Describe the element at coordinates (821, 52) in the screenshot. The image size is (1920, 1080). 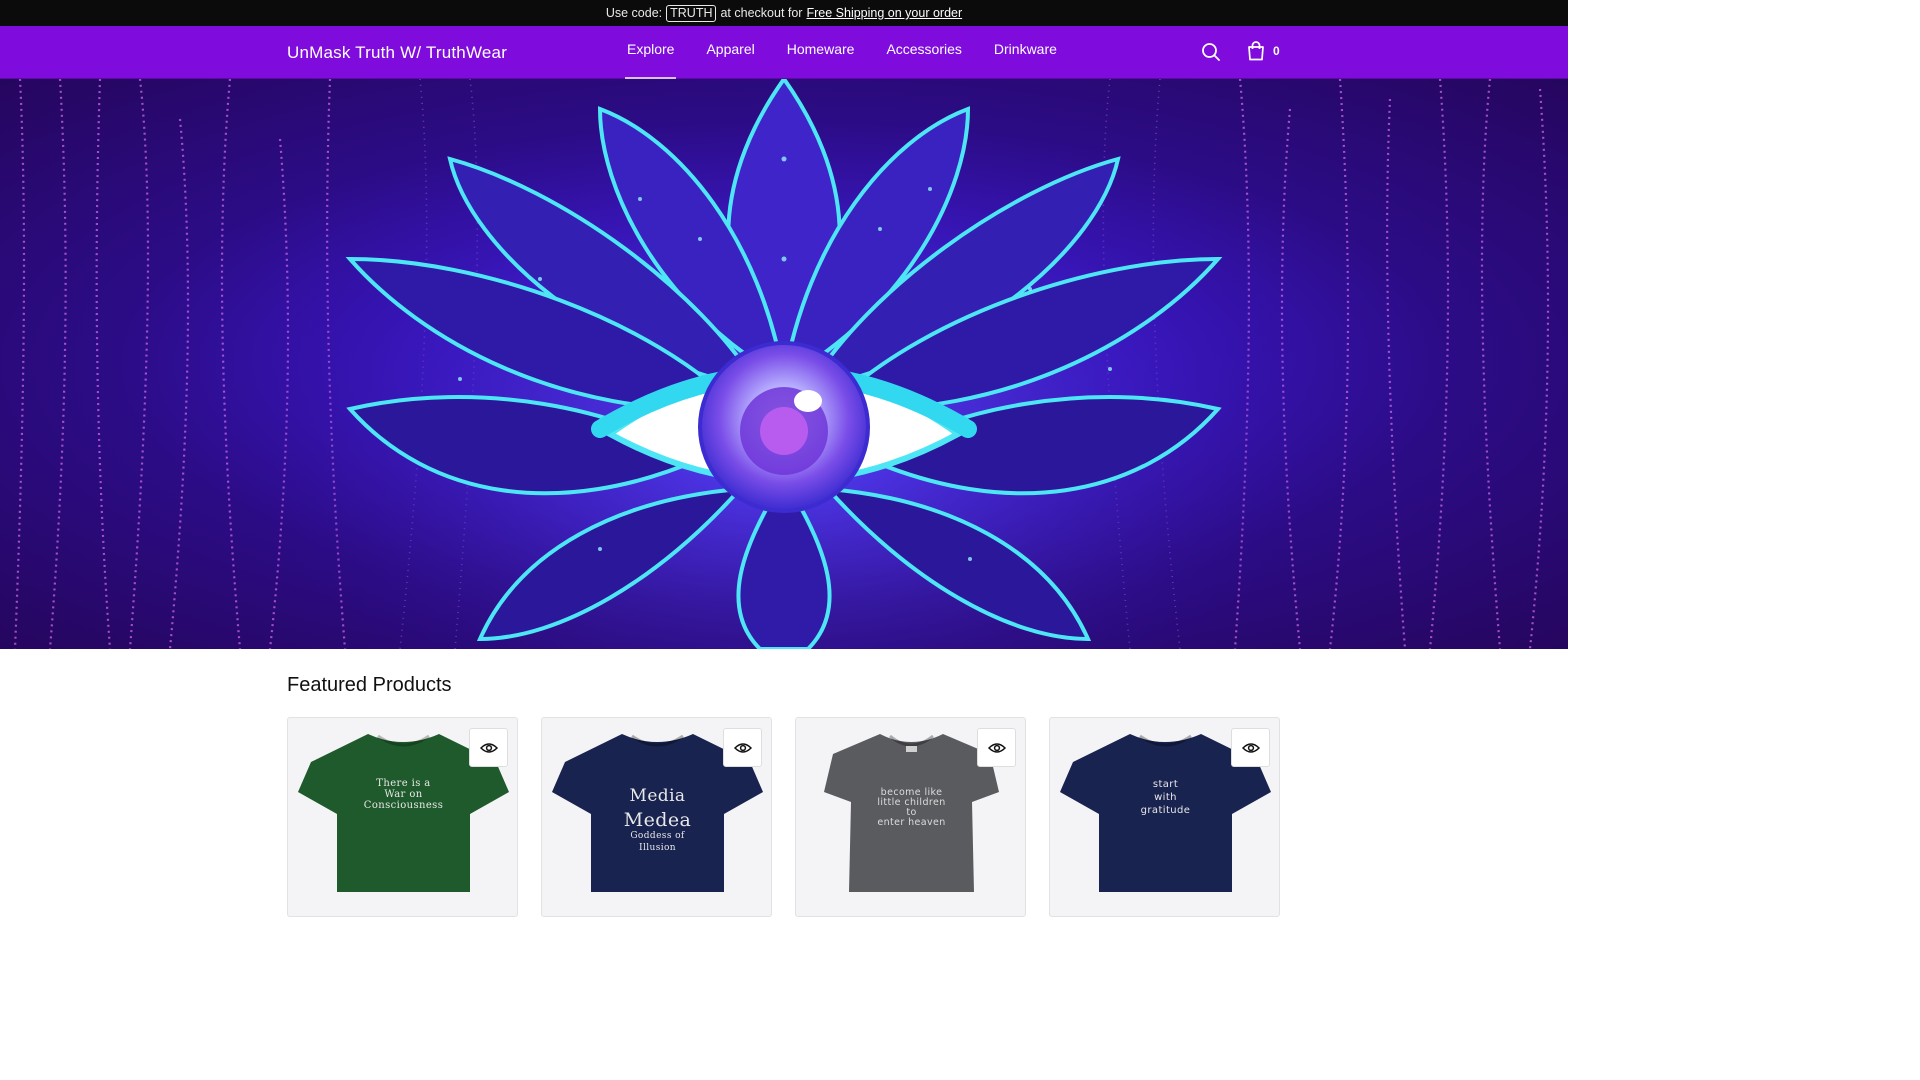
I see `nav-homeware: Homeware` at that location.